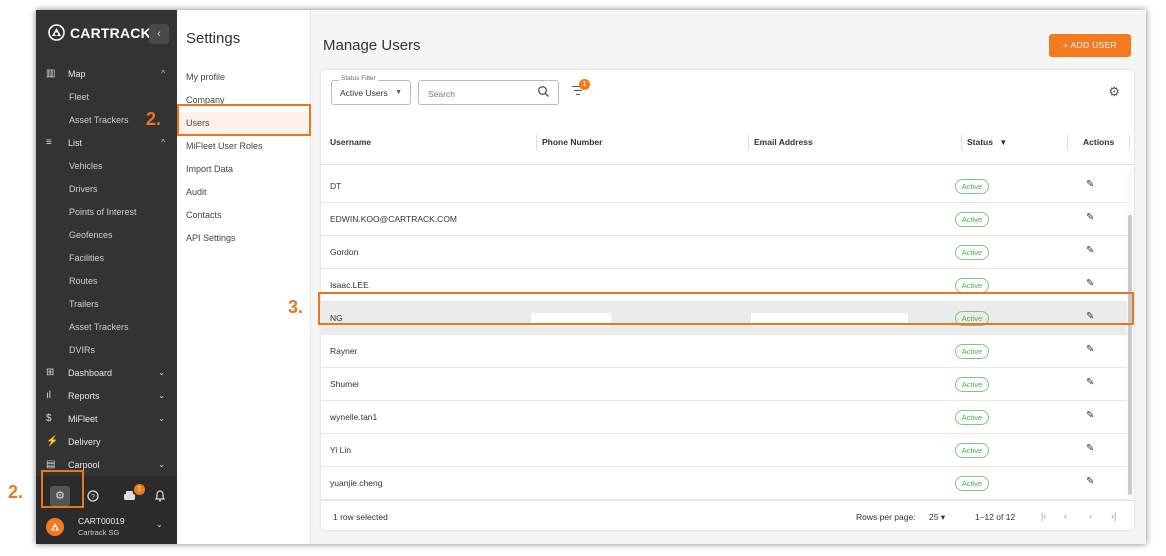 The width and height of the screenshot is (1166, 556). What do you see at coordinates (106, 418) in the screenshot?
I see `sidebar-item-mifleet: $ MiFleet ⌄` at bounding box center [106, 418].